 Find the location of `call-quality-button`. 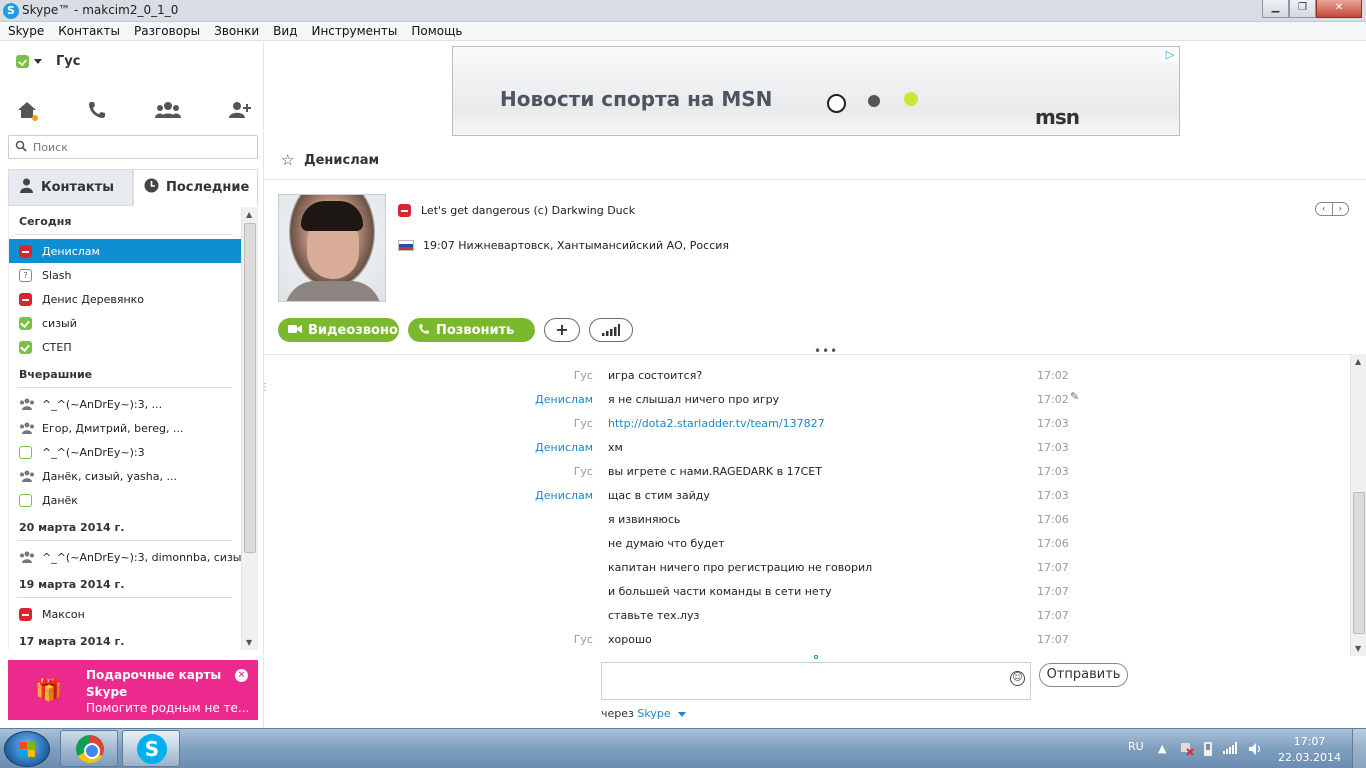

call-quality-button is located at coordinates (611, 330).